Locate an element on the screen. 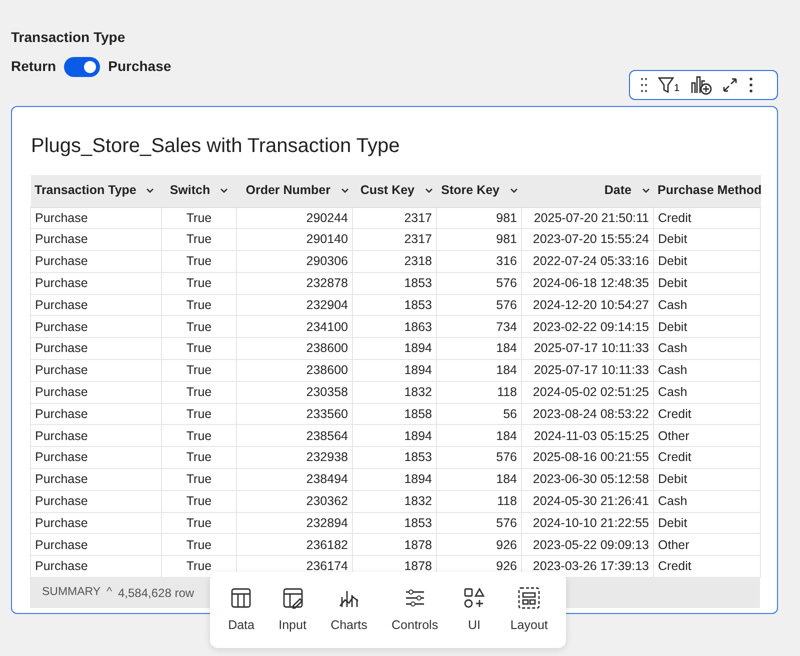 The width and height of the screenshot is (800, 656). column-header: Switch is located at coordinates (199, 191).